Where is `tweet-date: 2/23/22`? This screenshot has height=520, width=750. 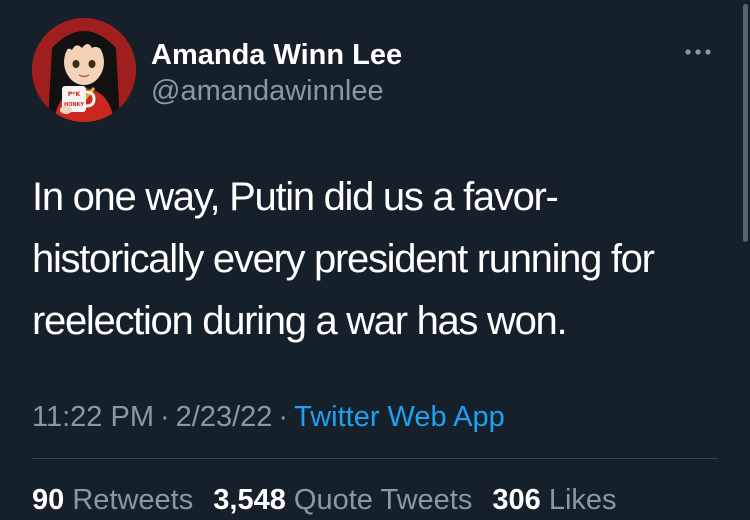 tweet-date: 2/23/22 is located at coordinates (224, 417).